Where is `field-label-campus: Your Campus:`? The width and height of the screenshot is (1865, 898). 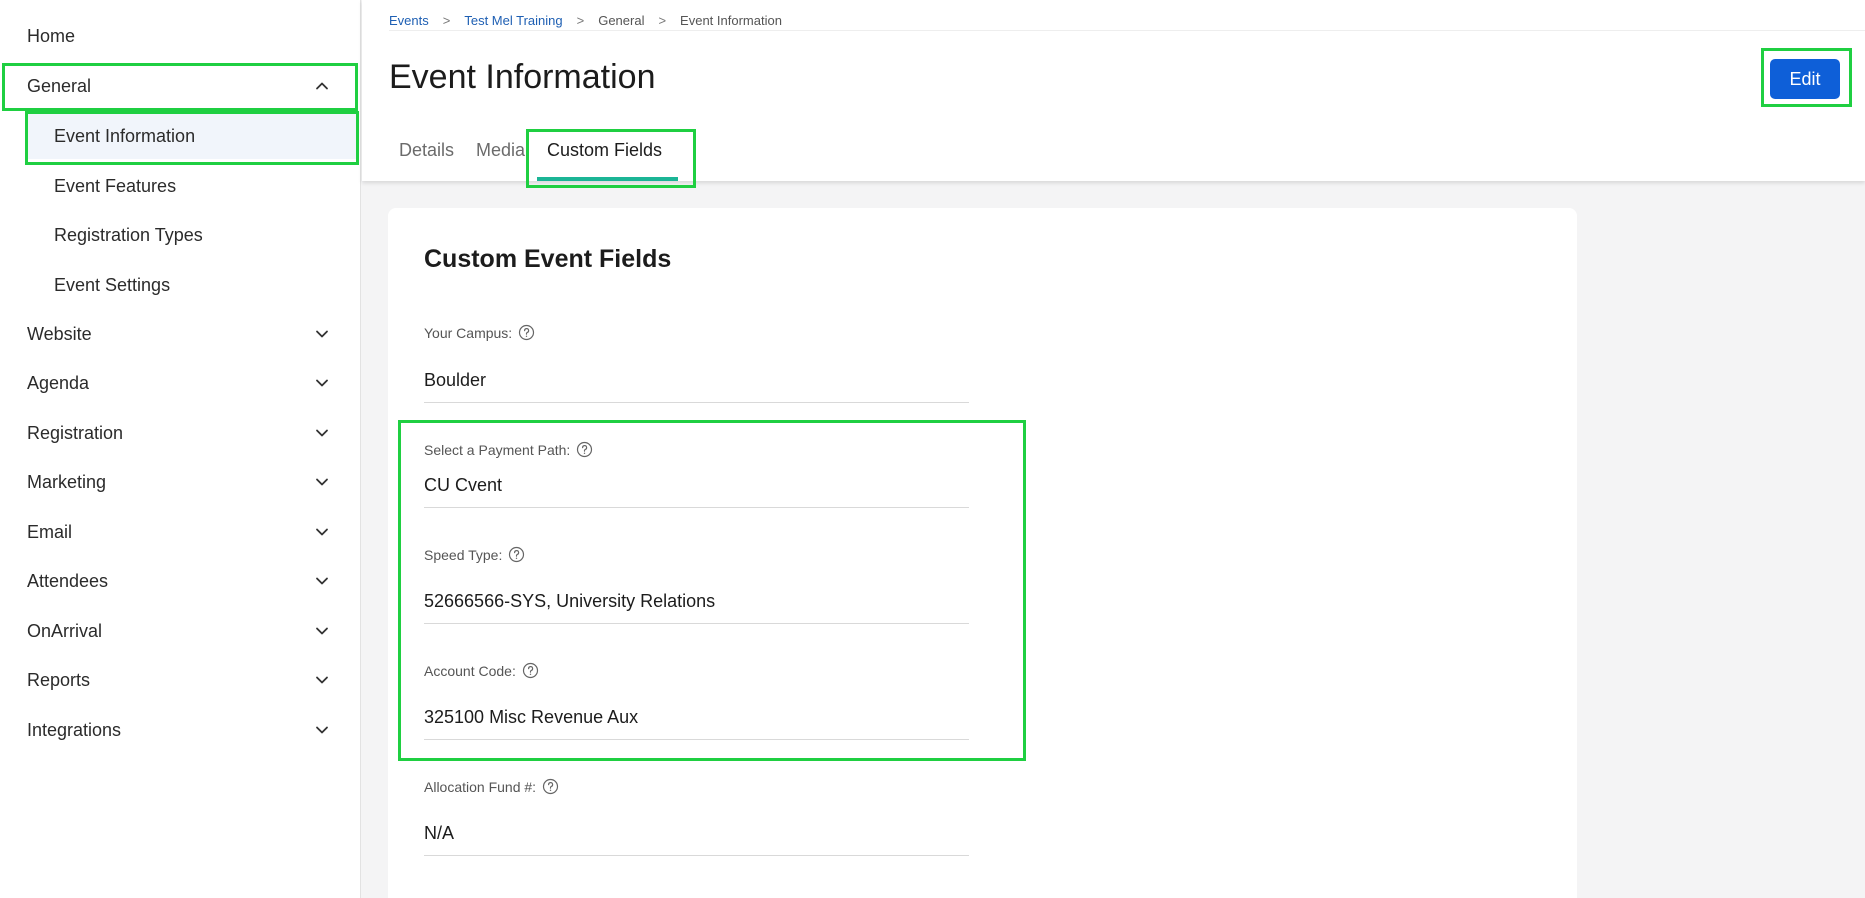 field-label-campus: Your Campus: is located at coordinates (479, 332).